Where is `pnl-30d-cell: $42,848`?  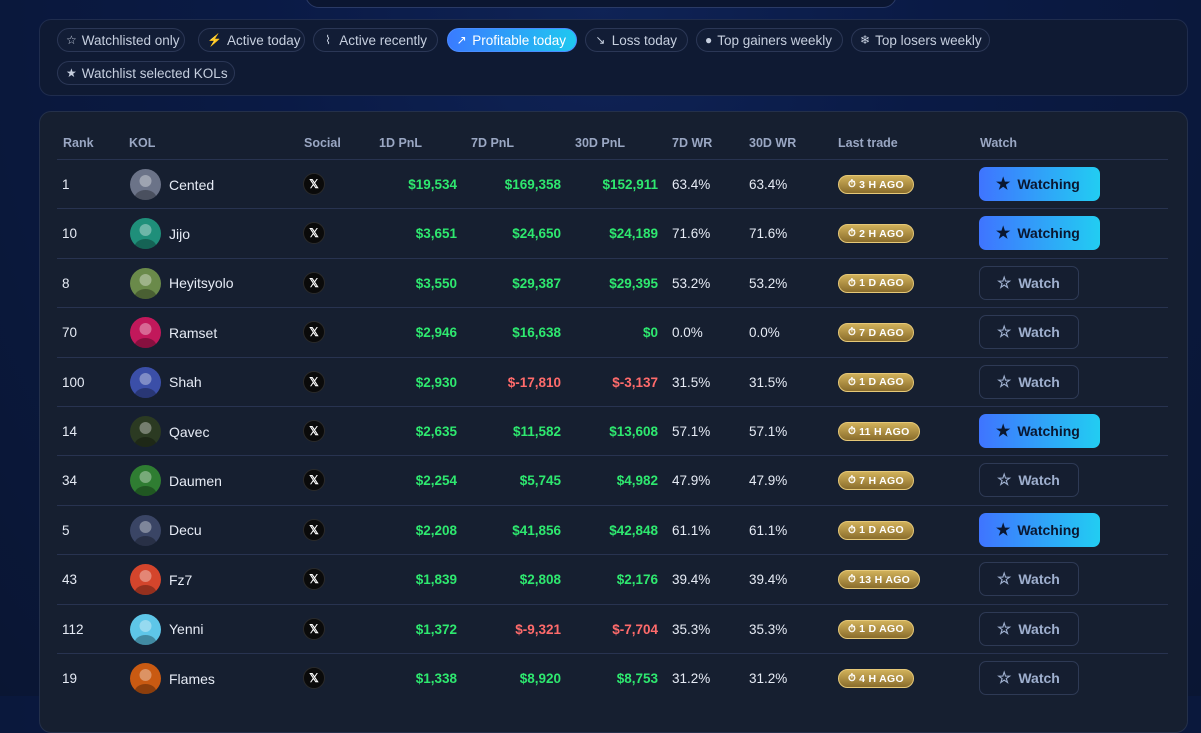 pnl-30d-cell: $42,848 is located at coordinates (633, 530).